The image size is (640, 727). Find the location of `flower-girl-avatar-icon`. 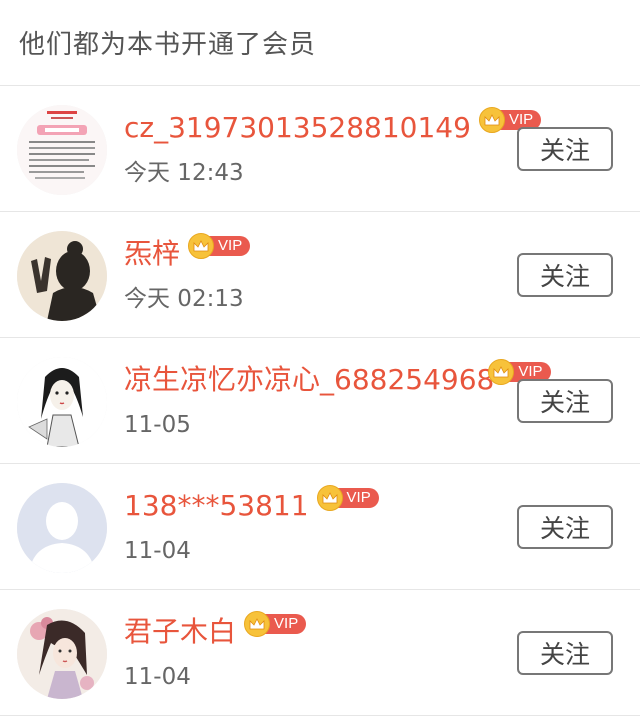

flower-girl-avatar-icon is located at coordinates (62, 654).